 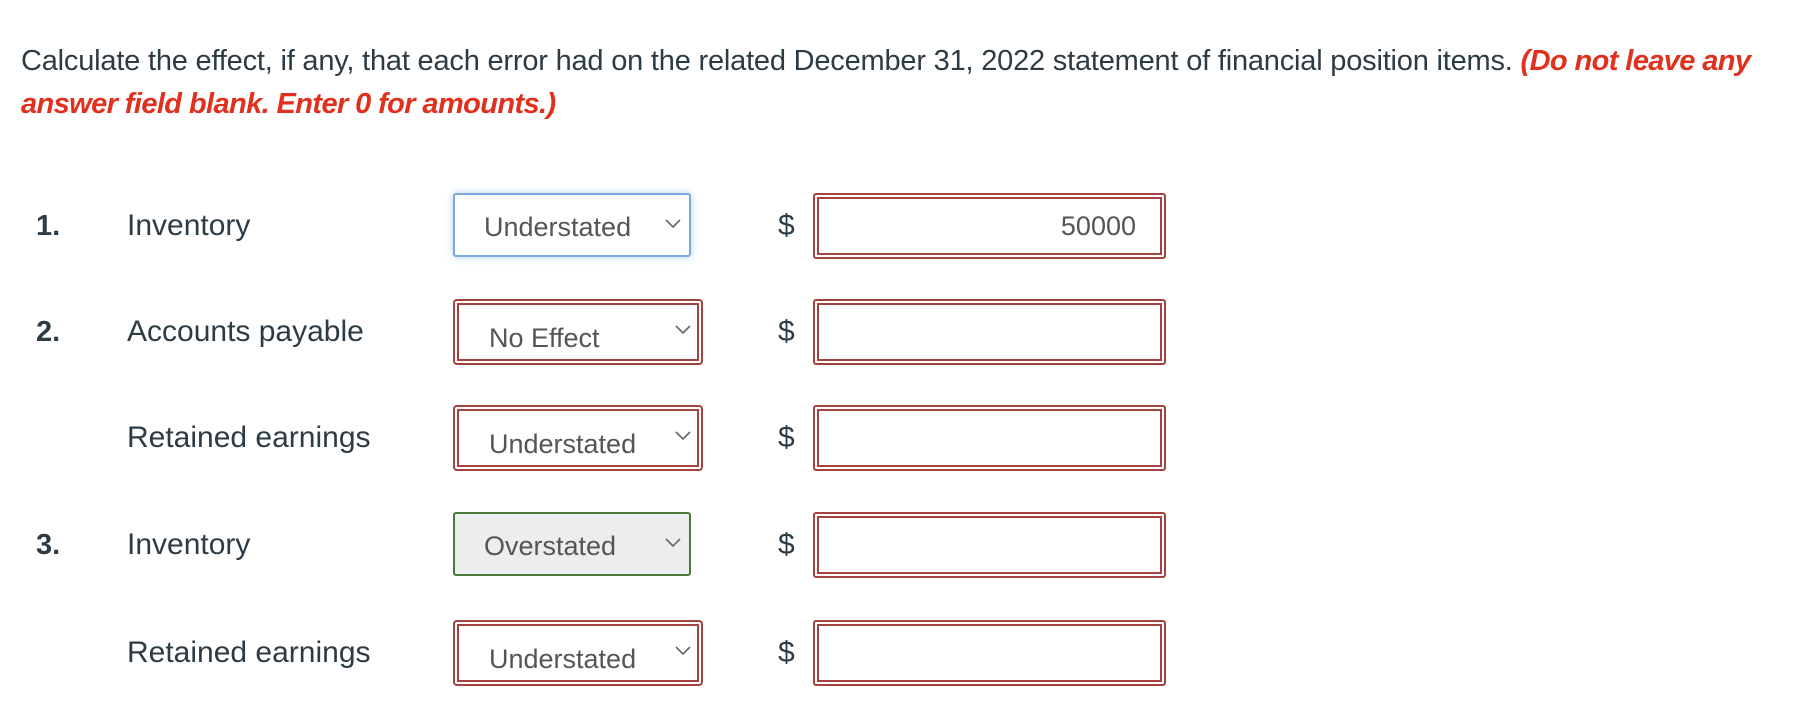 I want to click on question-row: 3. Inventory Overstated $, so click(x=897, y=545).